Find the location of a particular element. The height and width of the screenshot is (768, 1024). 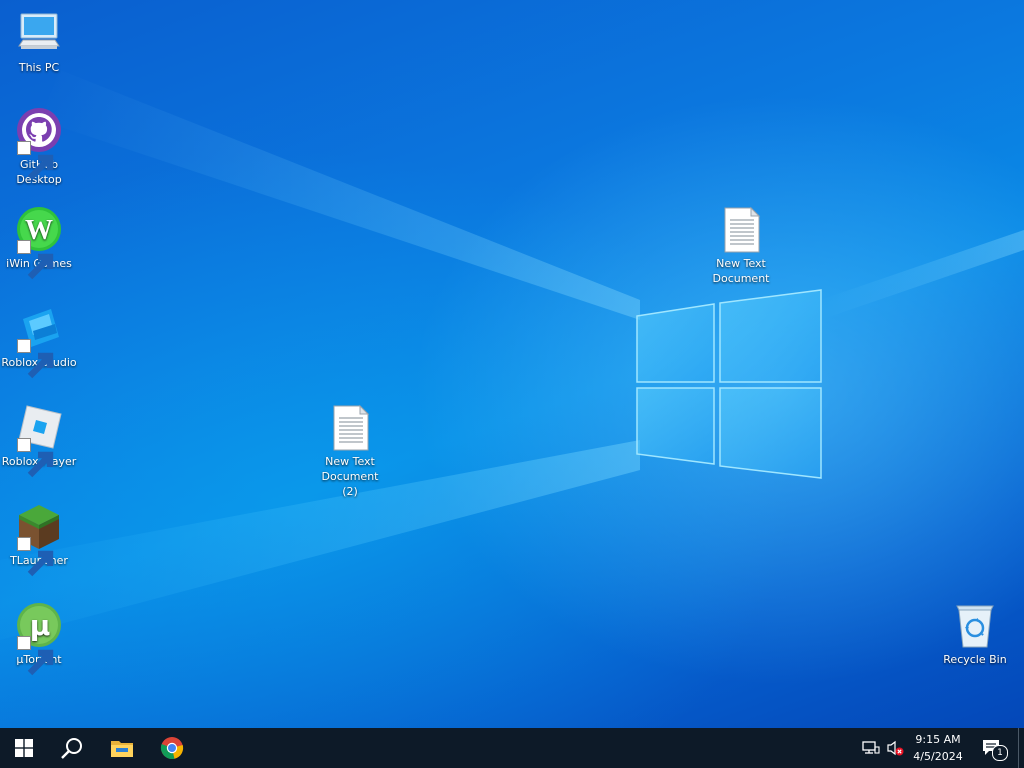

chrome-icon is located at coordinates (172, 748).